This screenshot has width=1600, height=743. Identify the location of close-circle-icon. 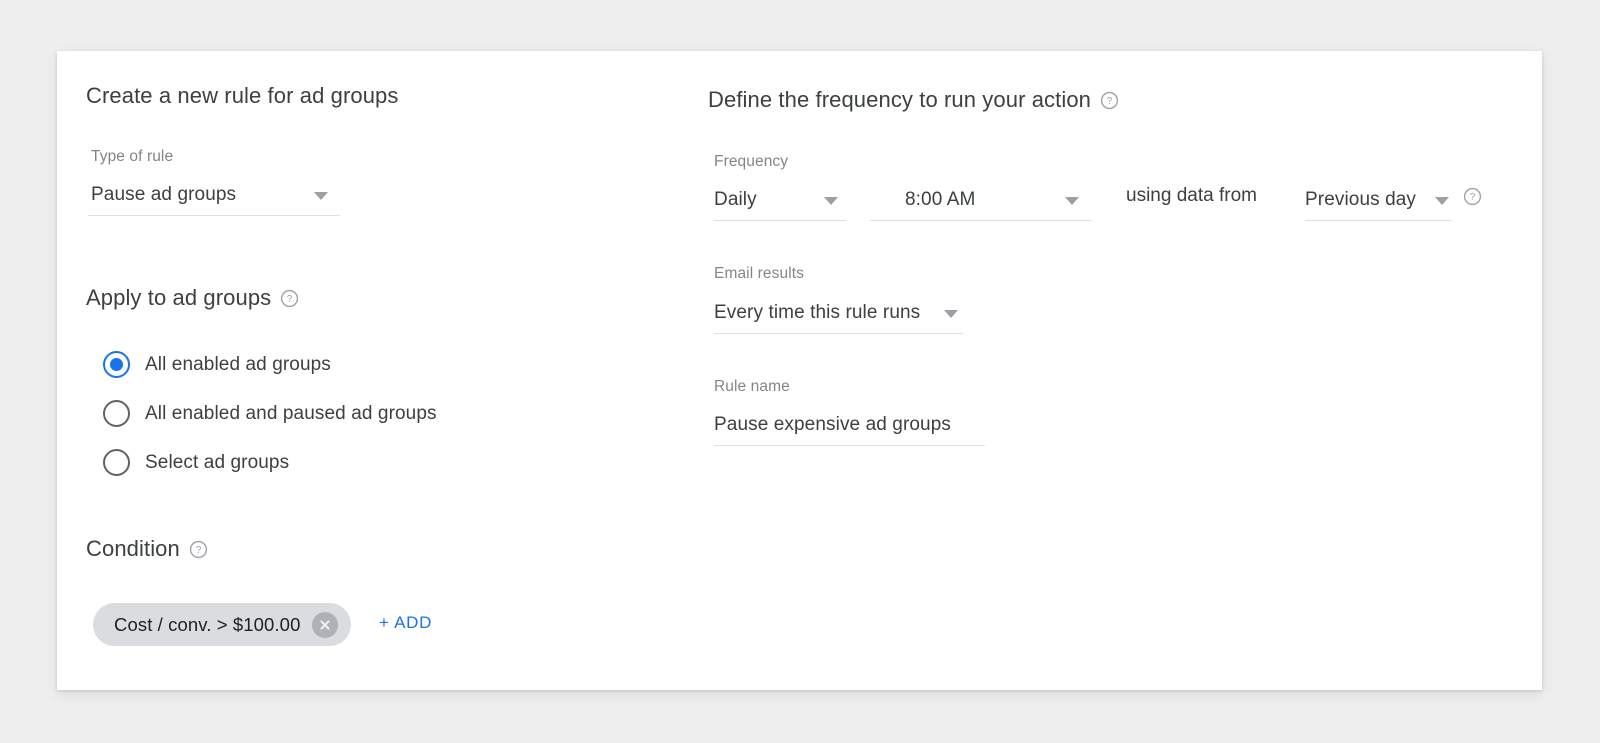
(325, 624).